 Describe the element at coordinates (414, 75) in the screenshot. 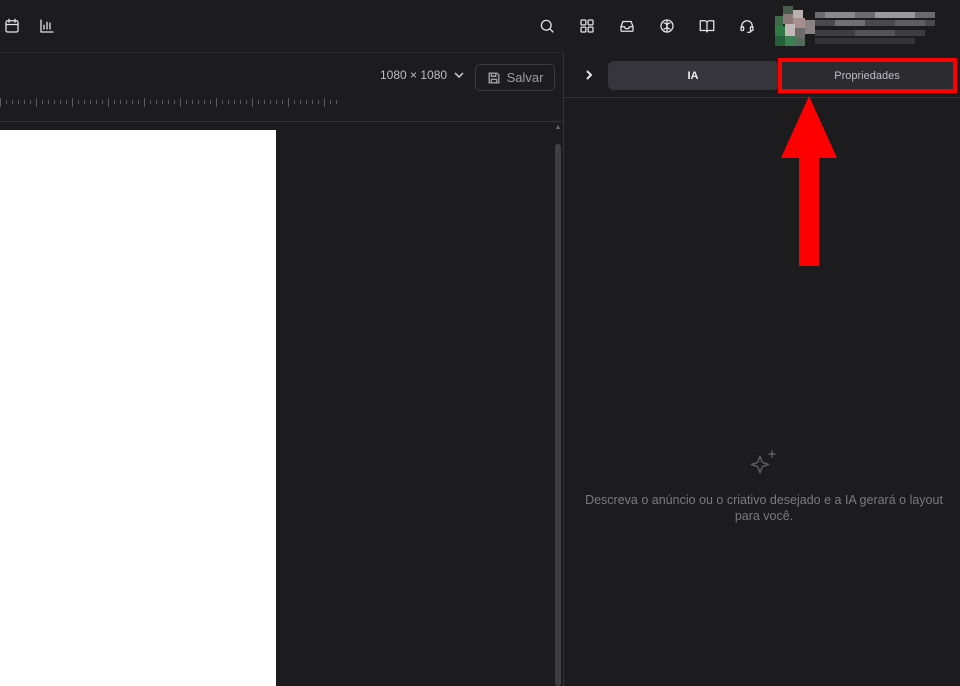

I see `canvas-size-label: 1080 × 1080` at that location.